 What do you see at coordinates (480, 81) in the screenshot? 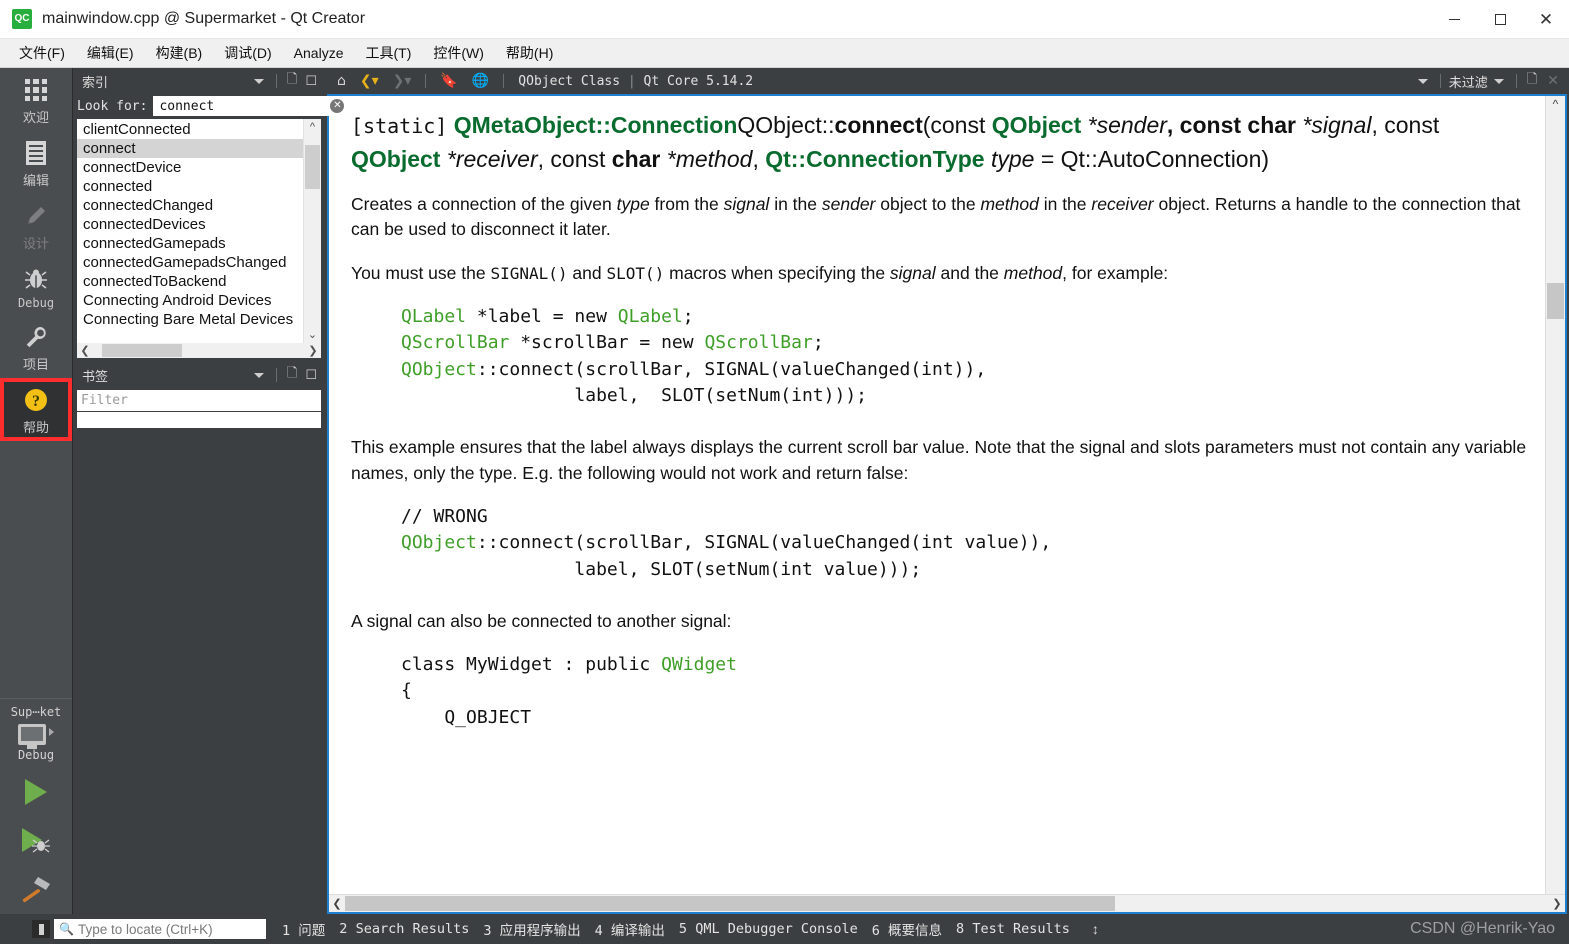
I see `globe-icon: 🌐` at bounding box center [480, 81].